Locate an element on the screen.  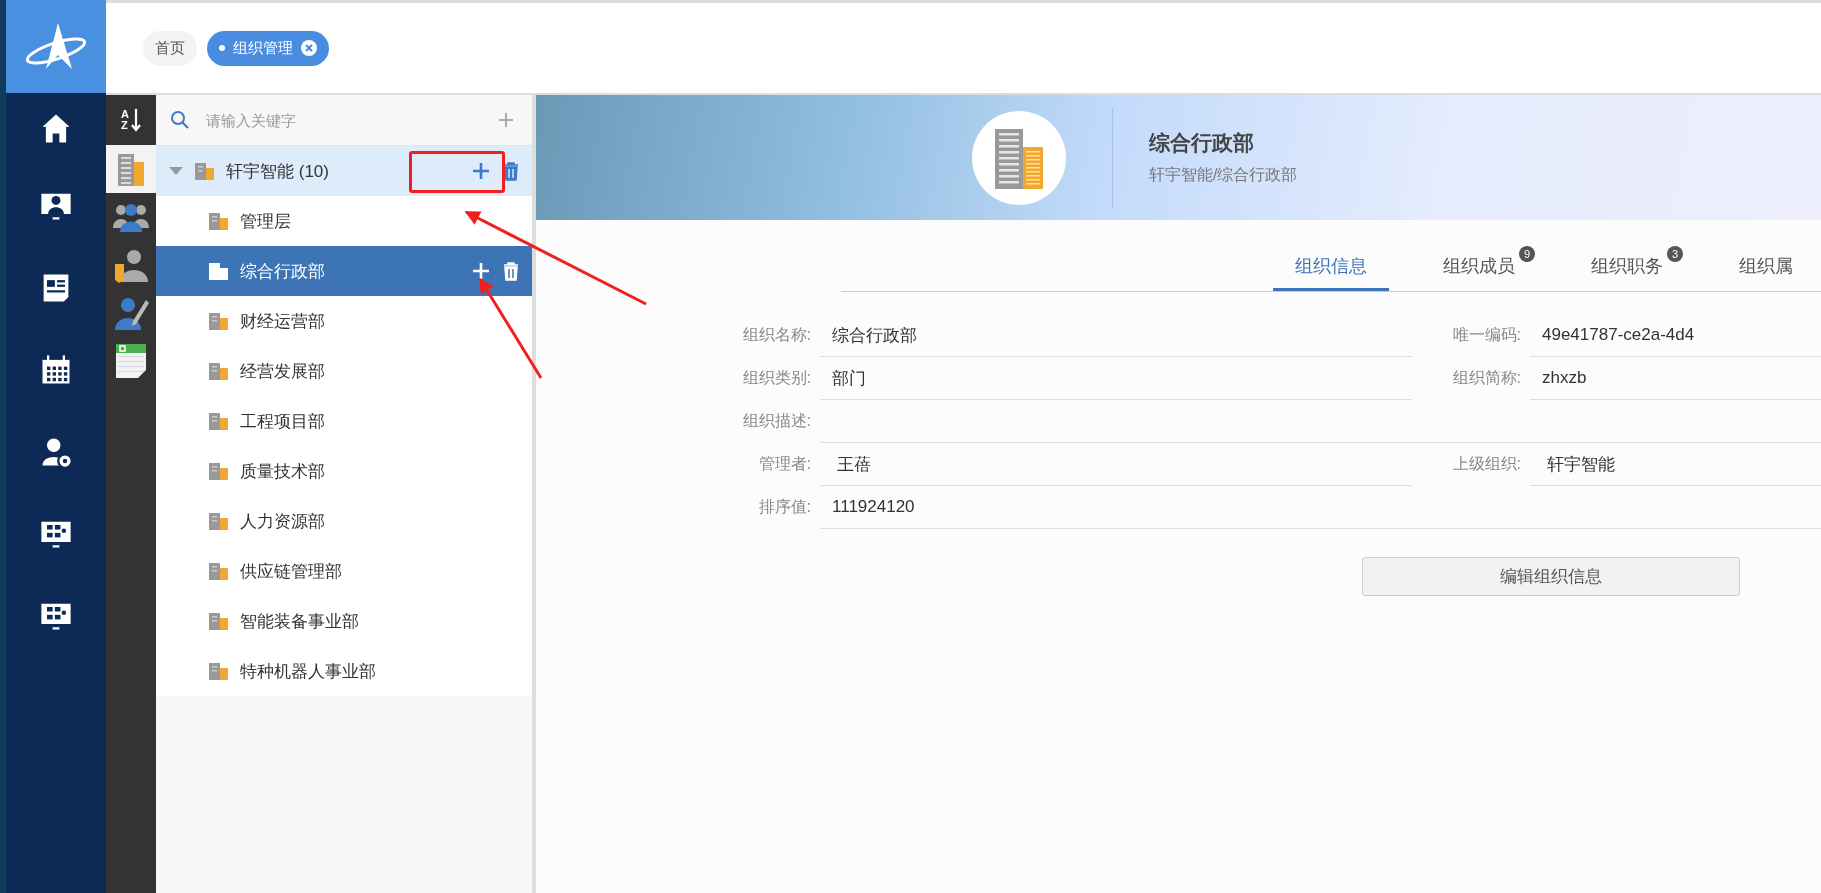
field-value: 王蓓 is located at coordinates (1116, 464).